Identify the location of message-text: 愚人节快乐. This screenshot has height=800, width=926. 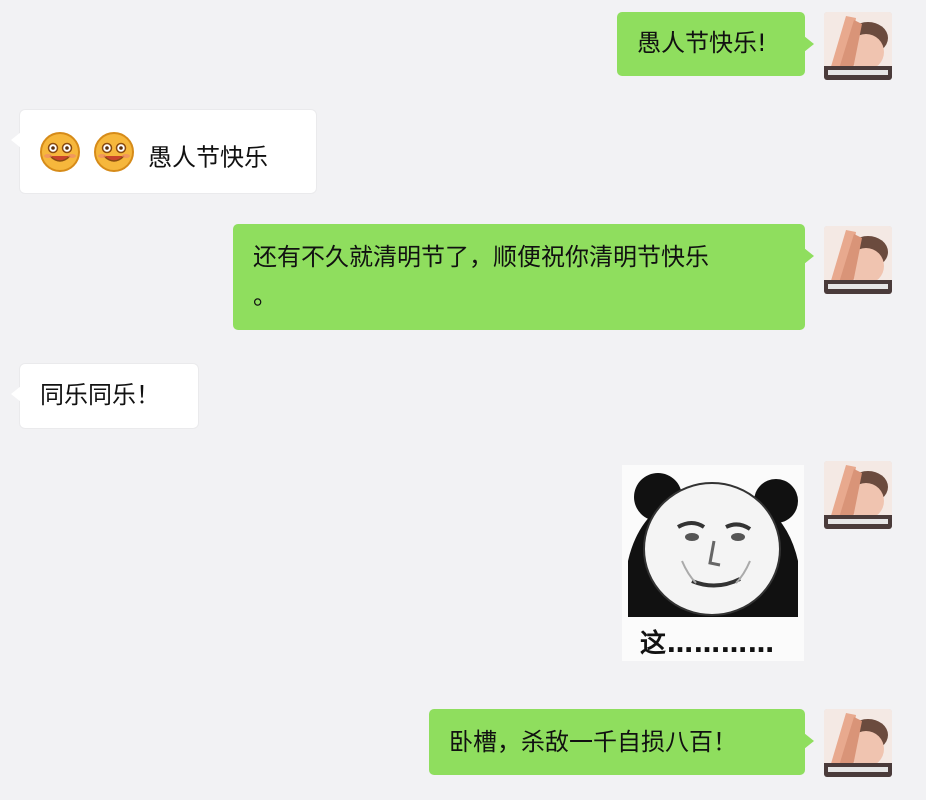
(208, 157).